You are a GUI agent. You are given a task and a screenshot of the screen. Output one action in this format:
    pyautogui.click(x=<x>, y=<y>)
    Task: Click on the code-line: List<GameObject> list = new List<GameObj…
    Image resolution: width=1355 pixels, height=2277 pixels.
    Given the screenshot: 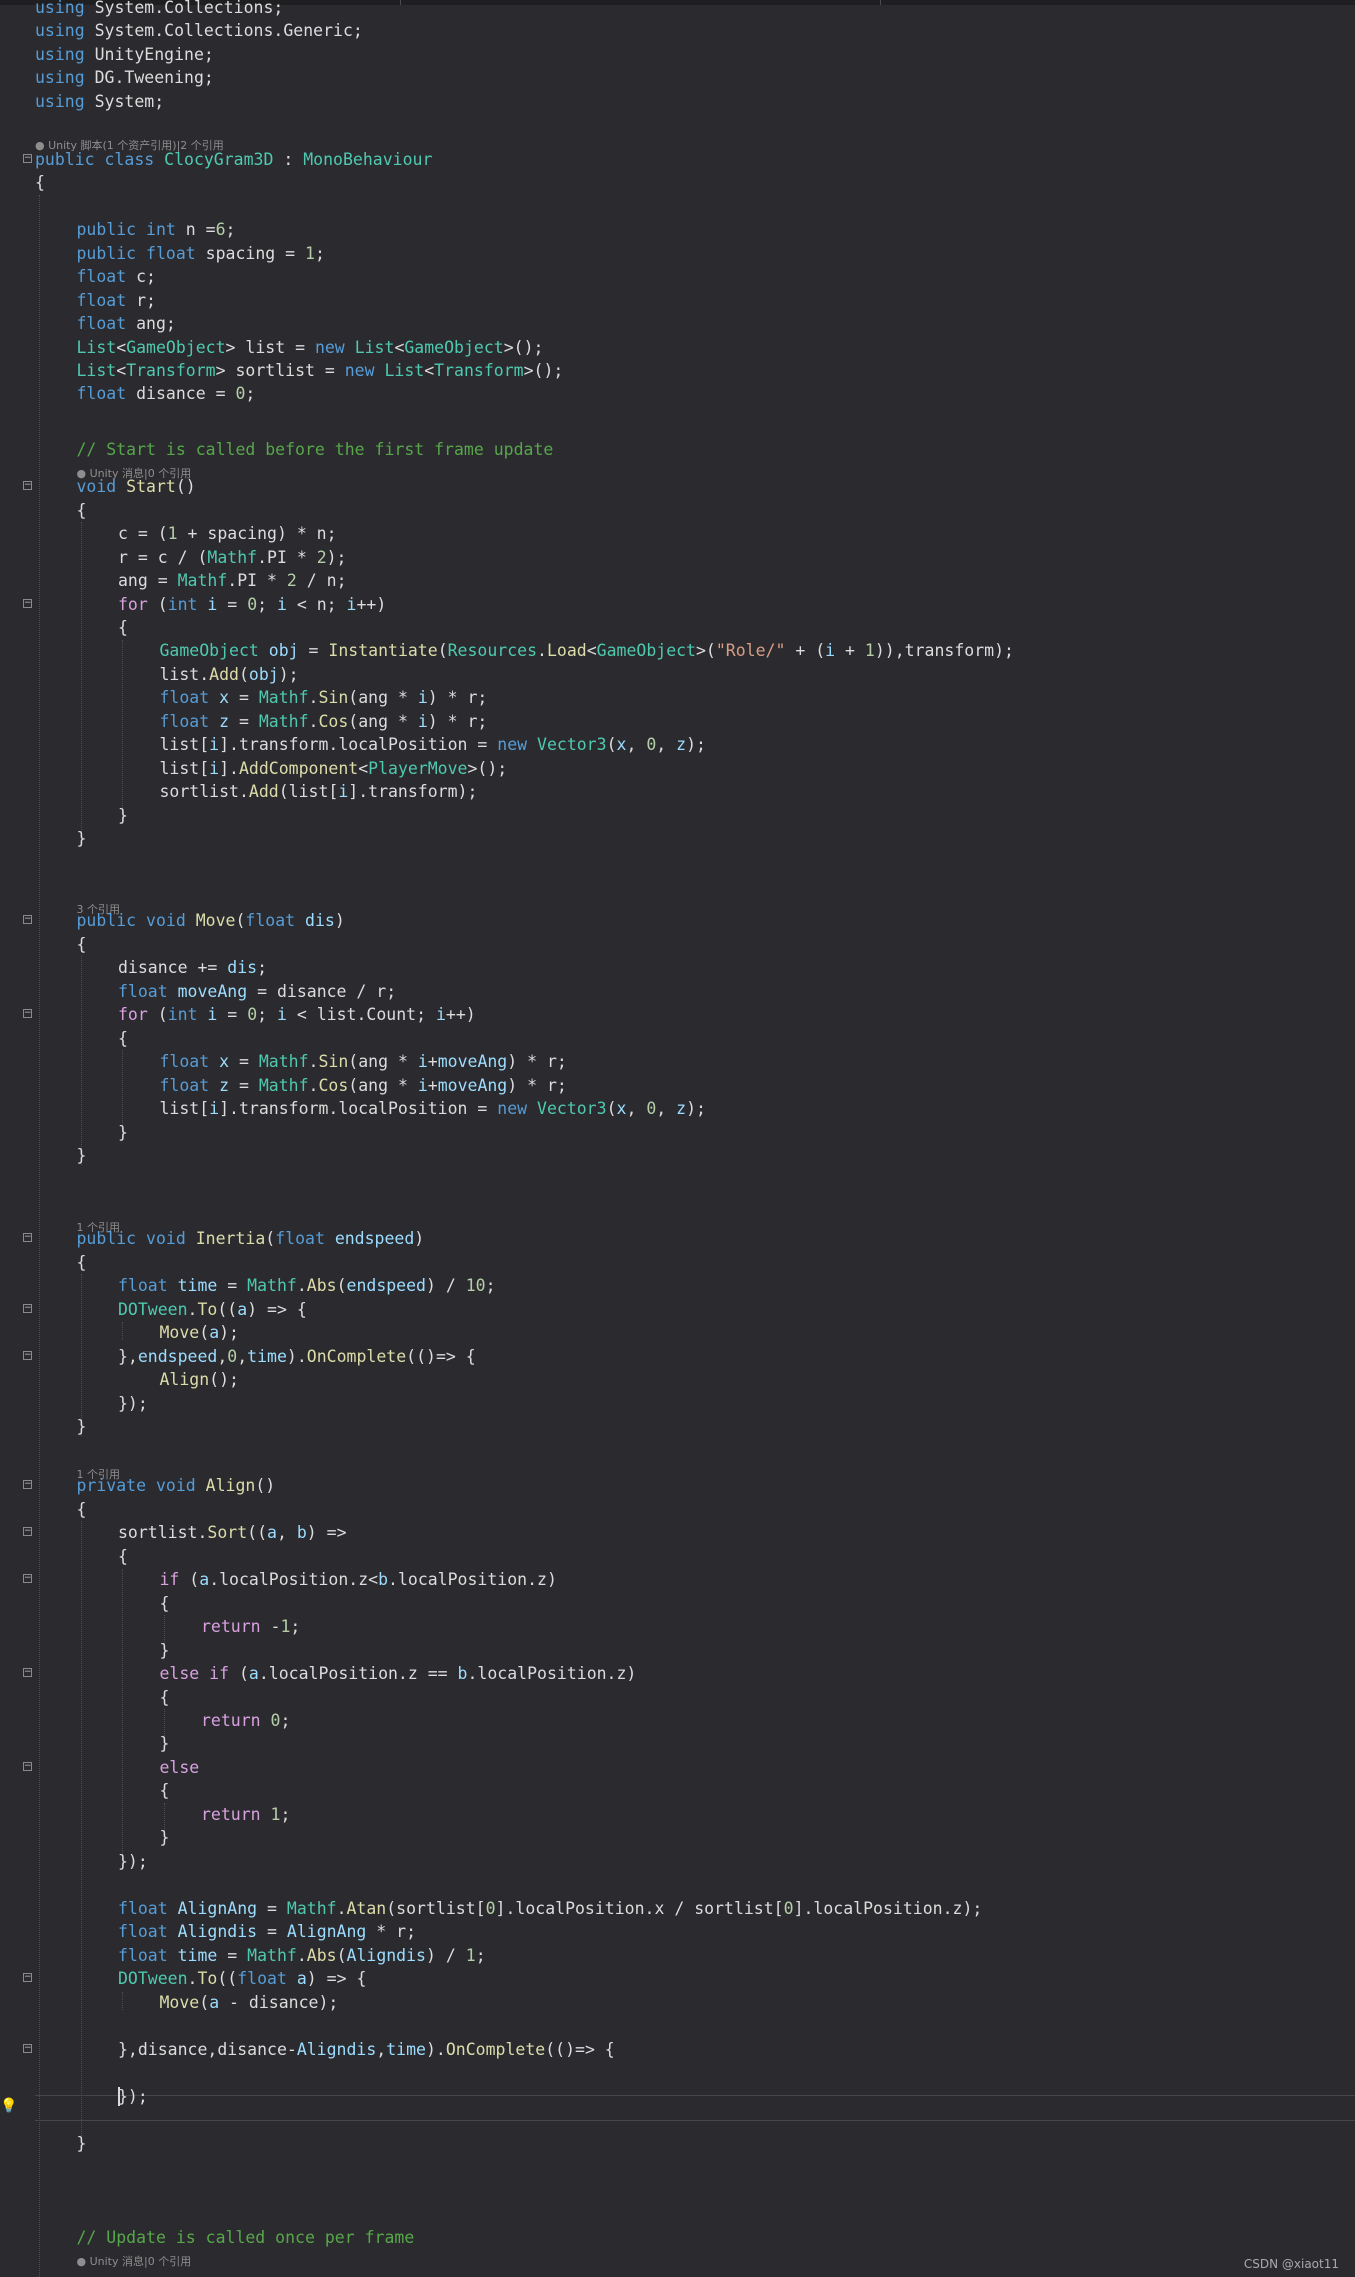 What is the action you would take?
    pyautogui.click(x=677, y=348)
    